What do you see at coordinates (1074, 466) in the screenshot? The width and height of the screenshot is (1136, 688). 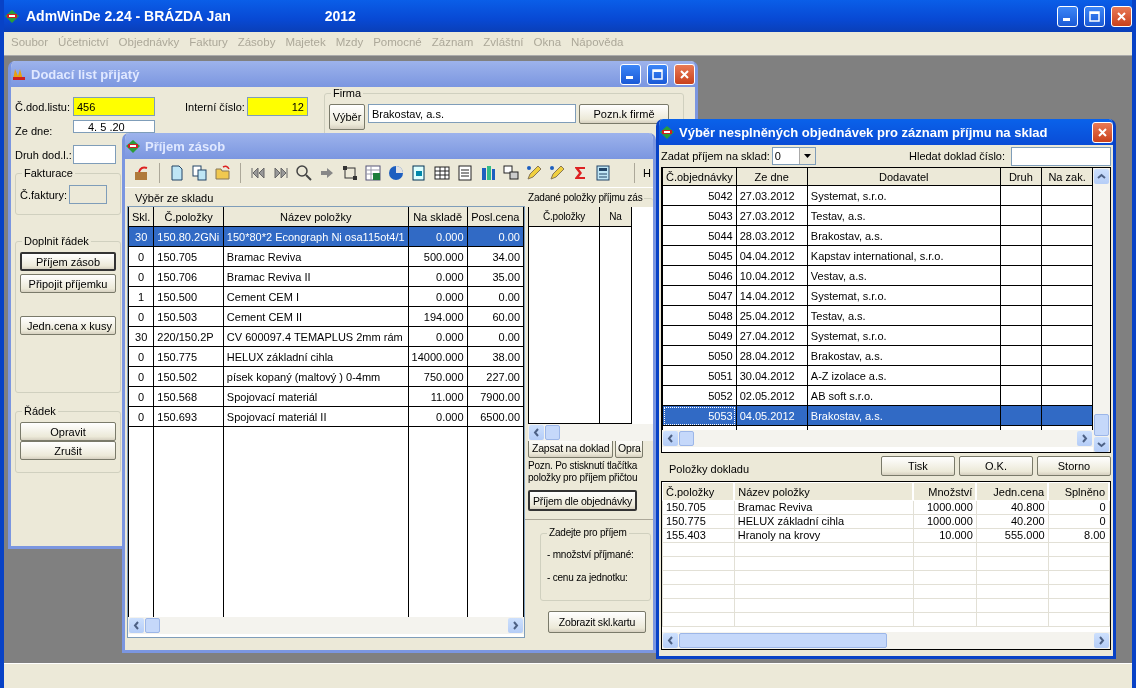 I see `dialog-button: Storno` at bounding box center [1074, 466].